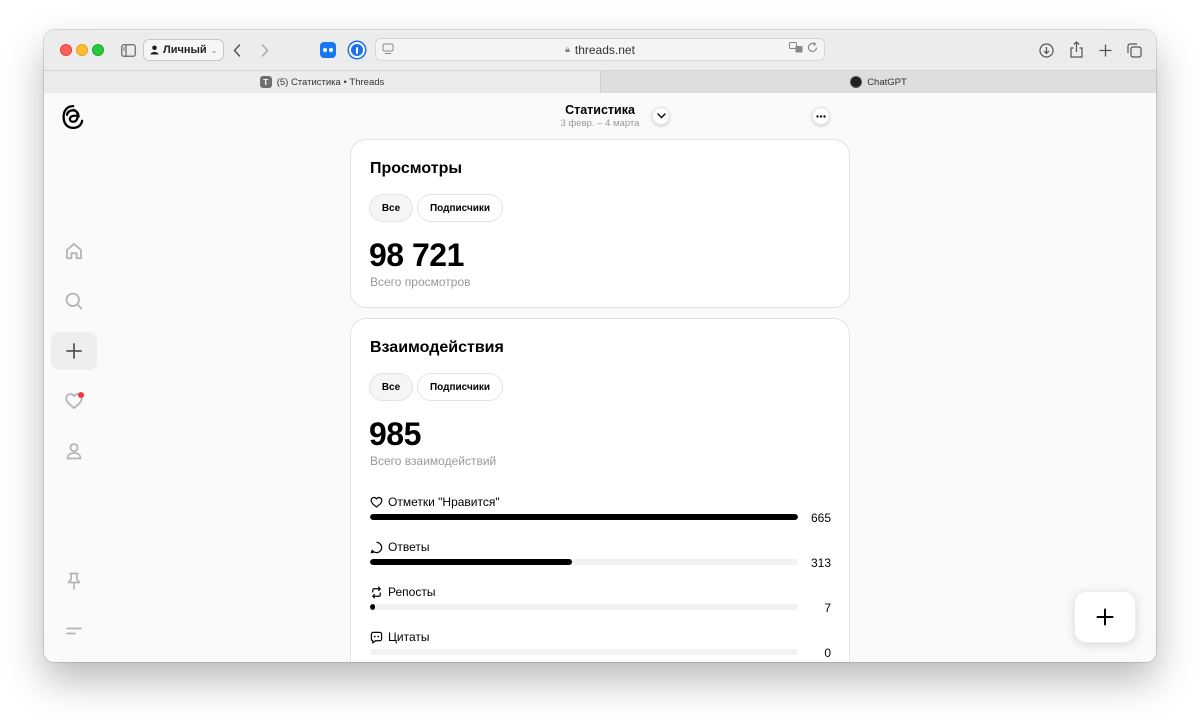 The image size is (1200, 720). Describe the element at coordinates (409, 547) in the screenshot. I see `metric-label-text: Ответы` at that location.